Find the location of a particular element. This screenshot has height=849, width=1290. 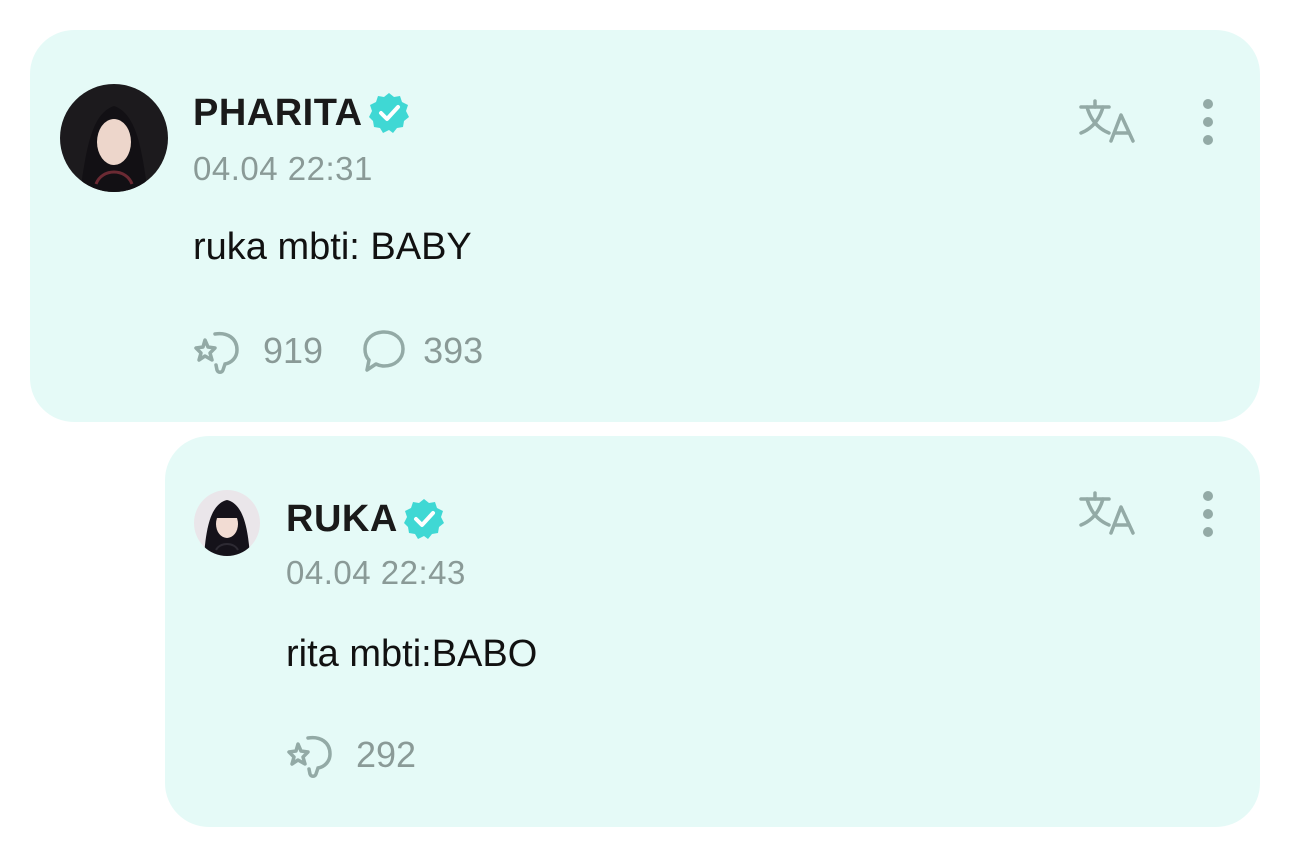

comment-button: 393 is located at coordinates (422, 351).